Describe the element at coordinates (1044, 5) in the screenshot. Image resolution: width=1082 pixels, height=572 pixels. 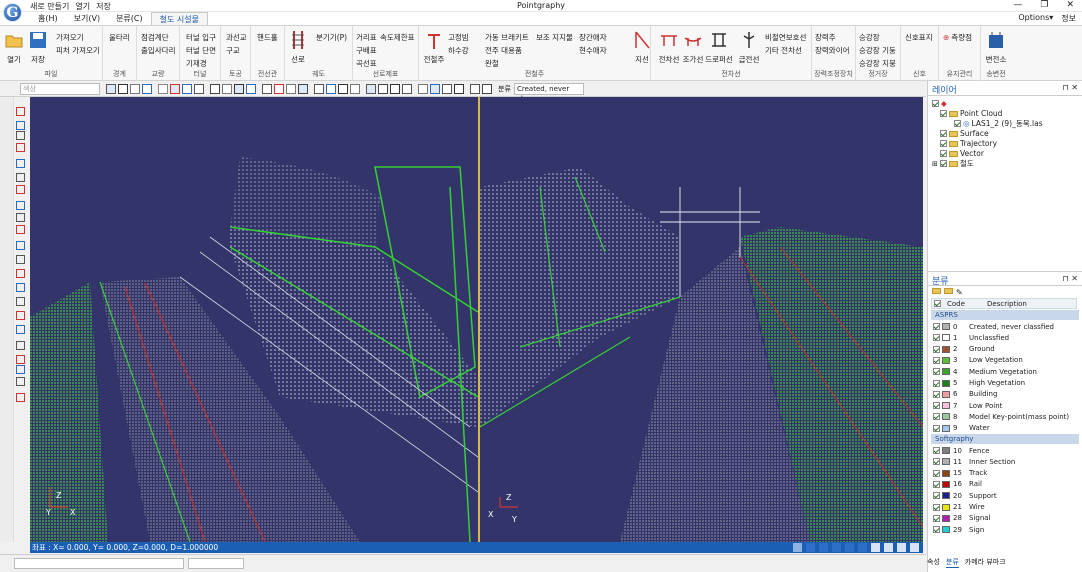
I see `maximize-button: ❐` at that location.